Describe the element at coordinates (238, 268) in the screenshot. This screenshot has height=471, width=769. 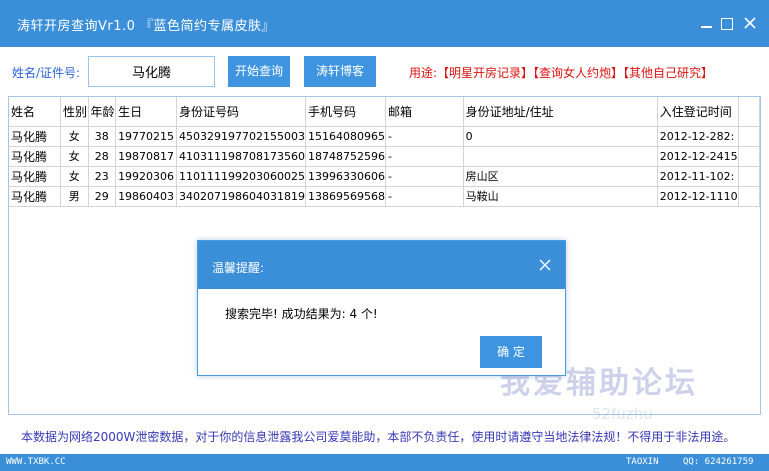
I see `dialog-title: 温馨提醒:` at that location.